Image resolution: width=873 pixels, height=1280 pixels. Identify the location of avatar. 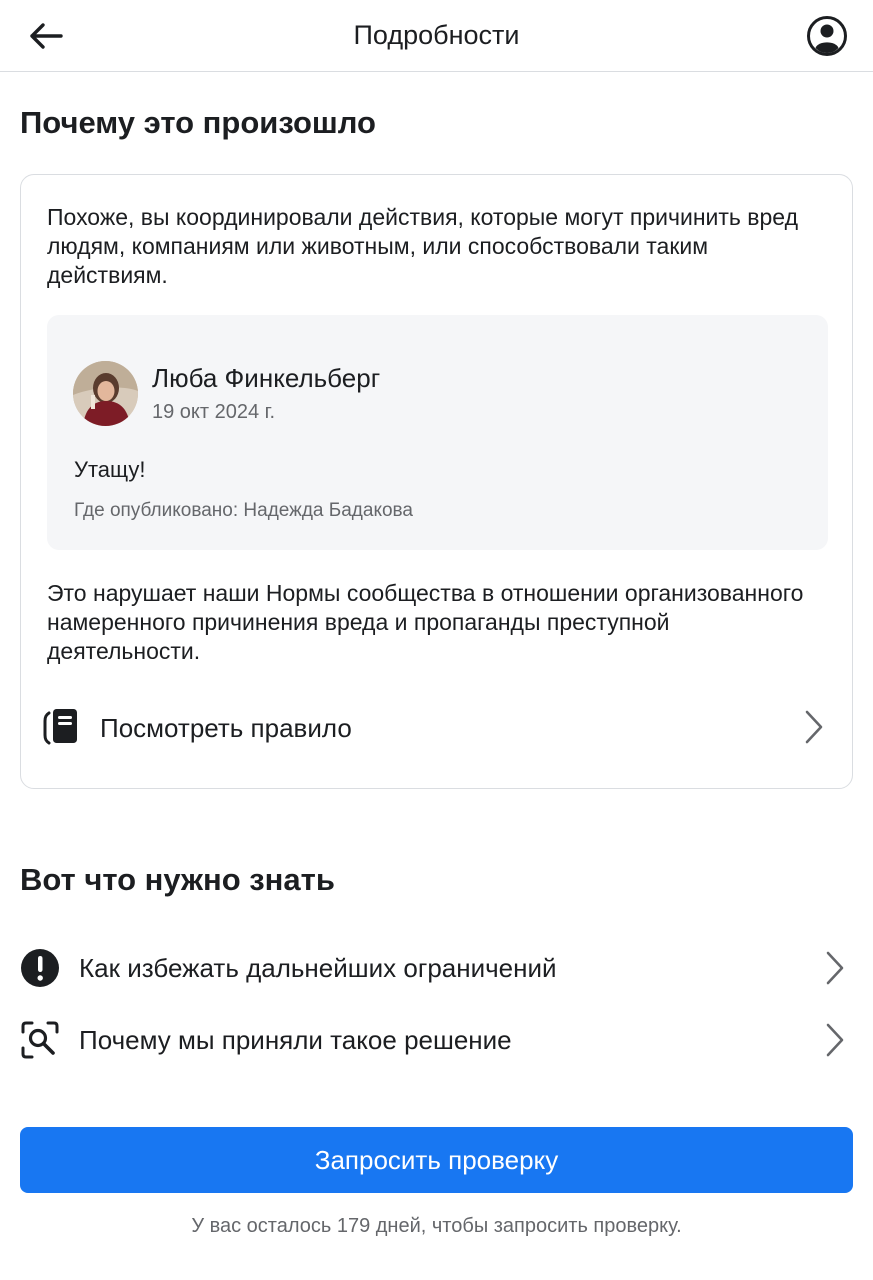
(105, 393).